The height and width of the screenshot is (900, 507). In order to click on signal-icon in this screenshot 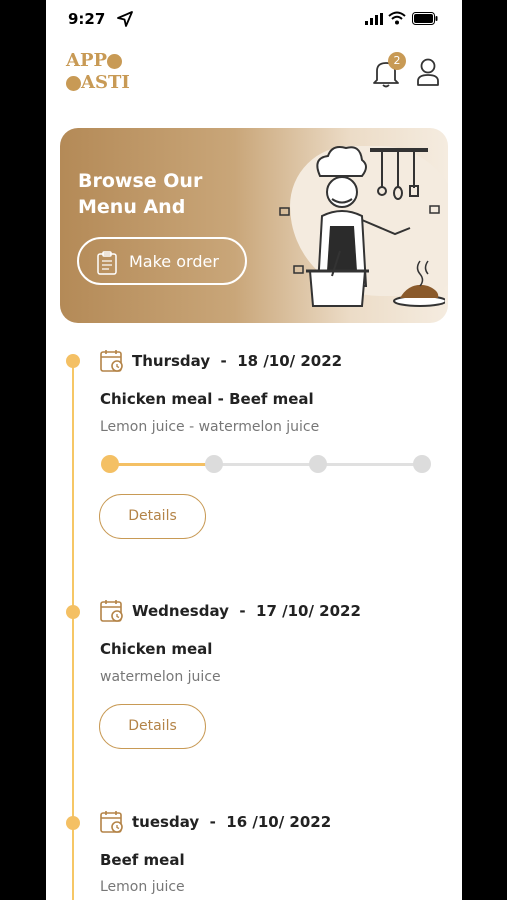, I will do `click(374, 19)`.